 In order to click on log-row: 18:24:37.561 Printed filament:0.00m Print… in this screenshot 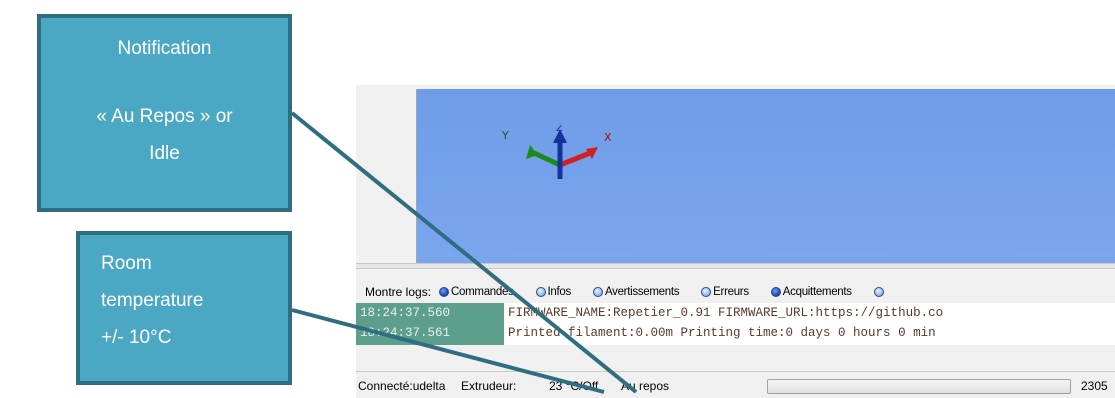, I will do `click(646, 333)`.